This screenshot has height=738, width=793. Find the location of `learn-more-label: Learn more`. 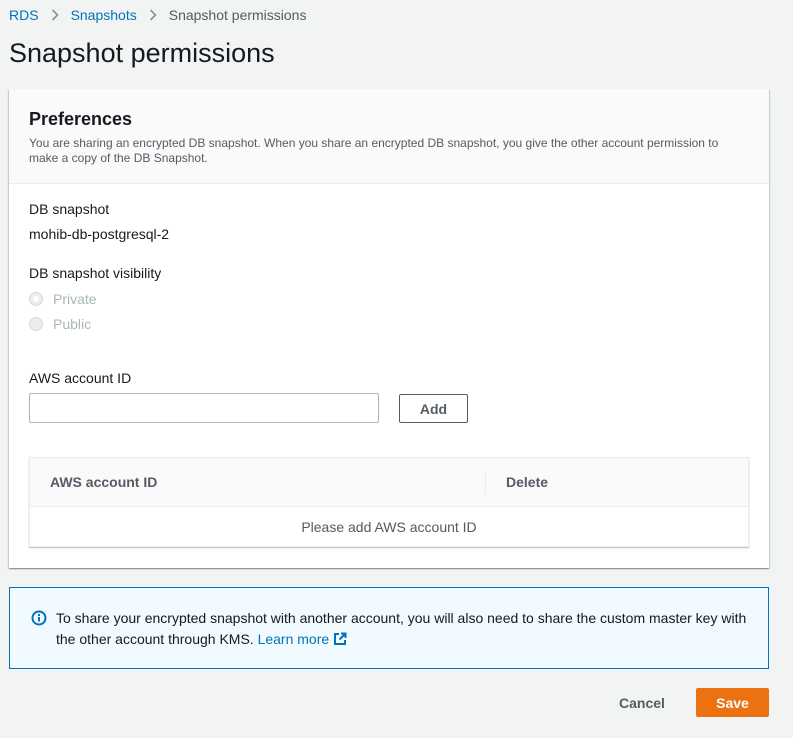

learn-more-label: Learn more is located at coordinates (294, 639).